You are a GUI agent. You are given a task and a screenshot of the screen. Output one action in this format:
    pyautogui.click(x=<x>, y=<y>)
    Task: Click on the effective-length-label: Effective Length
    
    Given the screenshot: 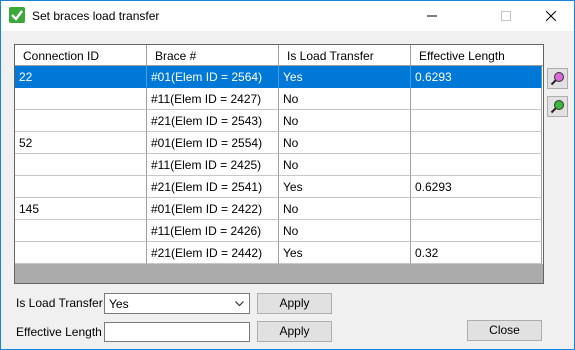 What is the action you would take?
    pyautogui.click(x=59, y=332)
    